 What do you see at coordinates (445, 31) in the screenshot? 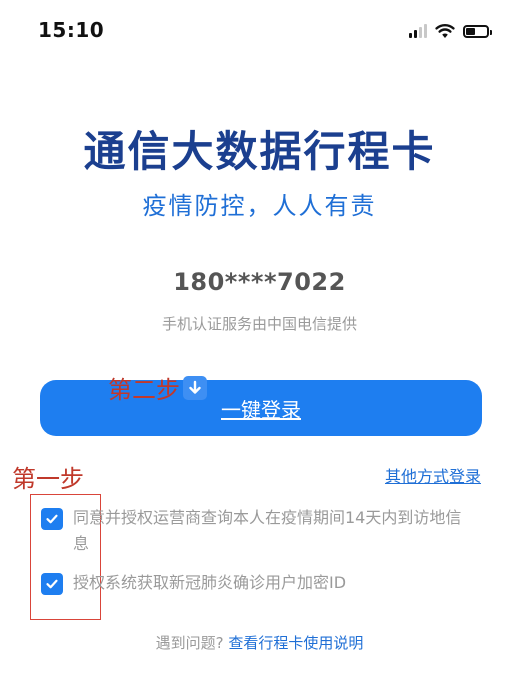
I see `wifi-icon` at bounding box center [445, 31].